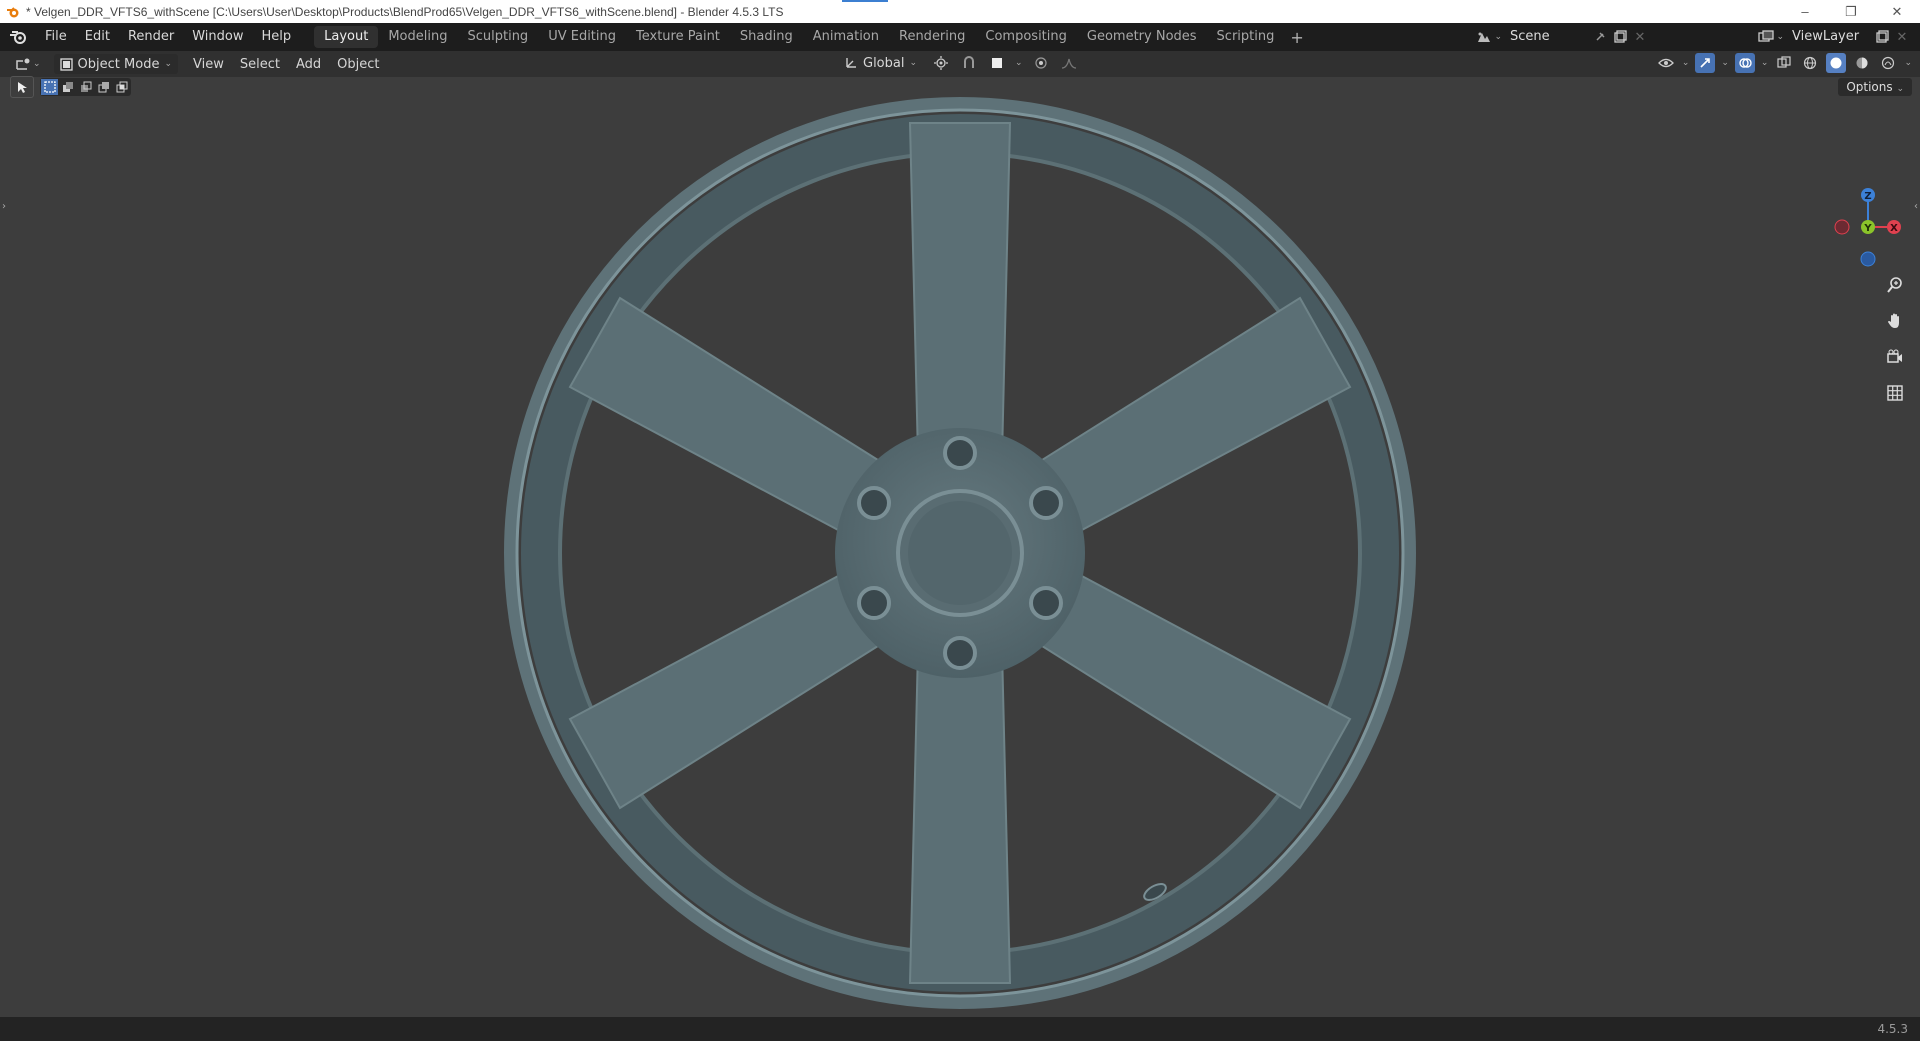 The width and height of the screenshot is (1920, 1041). Describe the element at coordinates (1784, 63) in the screenshot. I see `xray-toggle-icon` at that location.